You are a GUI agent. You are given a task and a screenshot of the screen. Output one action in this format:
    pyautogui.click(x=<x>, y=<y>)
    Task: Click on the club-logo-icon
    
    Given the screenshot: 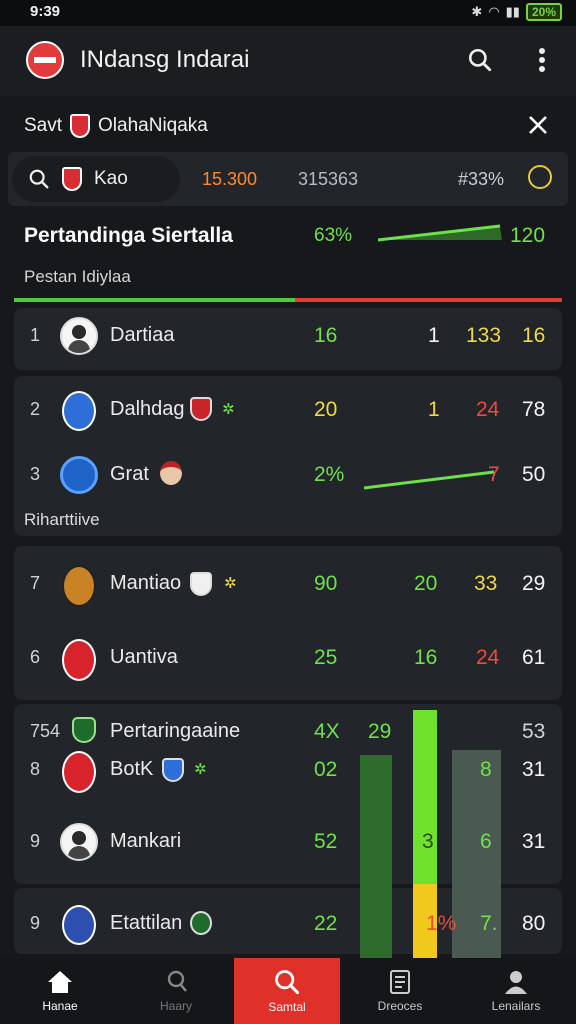 What is the action you would take?
    pyautogui.click(x=79, y=475)
    